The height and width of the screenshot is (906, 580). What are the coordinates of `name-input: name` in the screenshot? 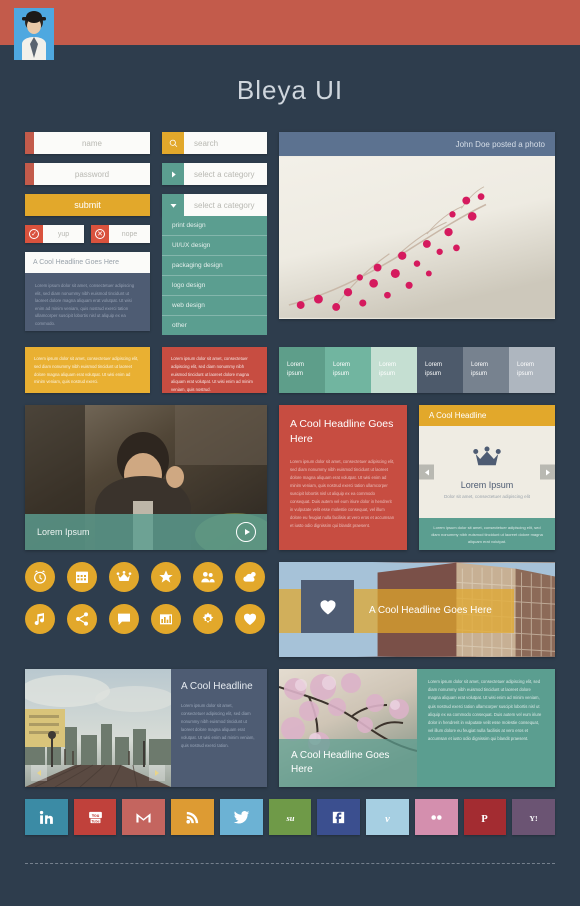 It's located at (87, 143).